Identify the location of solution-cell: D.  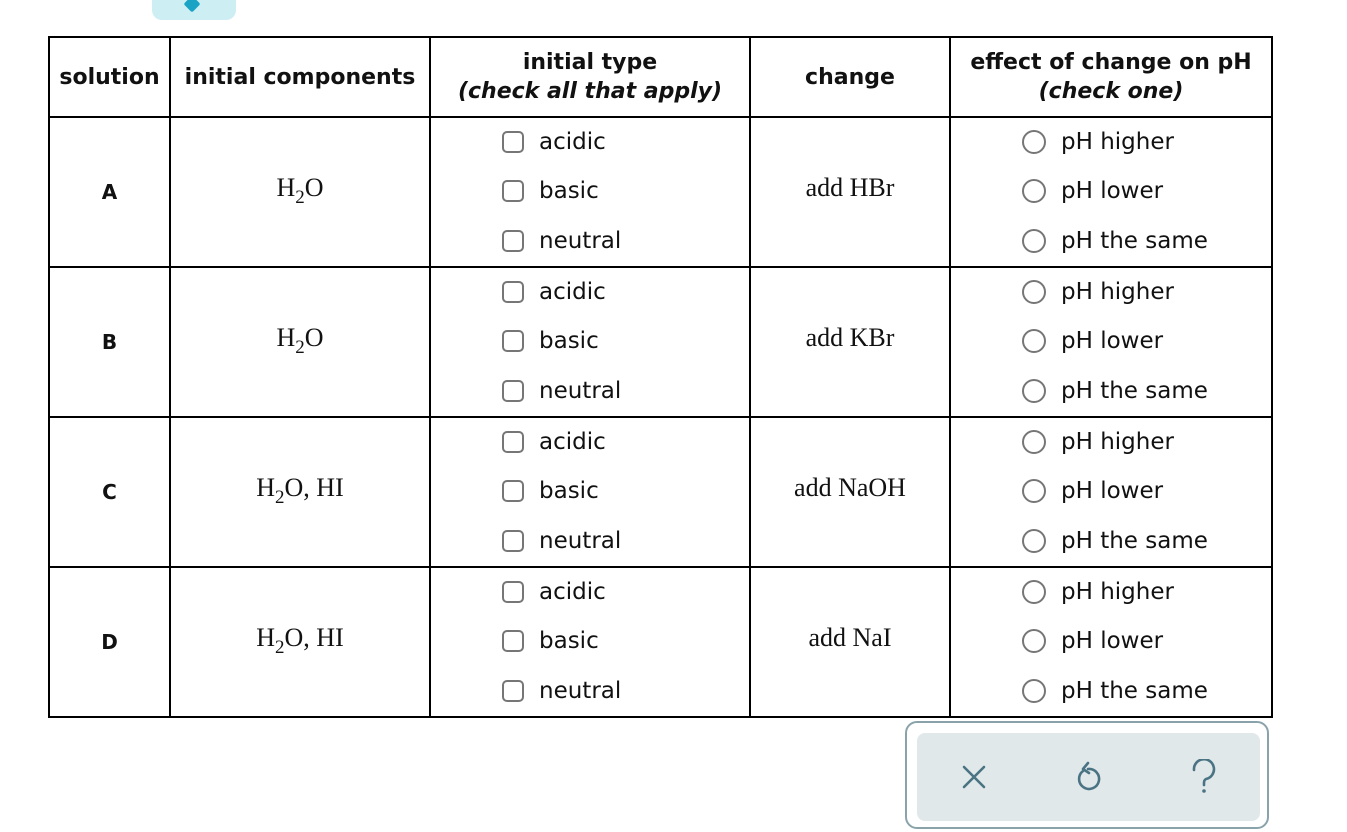
(109, 642).